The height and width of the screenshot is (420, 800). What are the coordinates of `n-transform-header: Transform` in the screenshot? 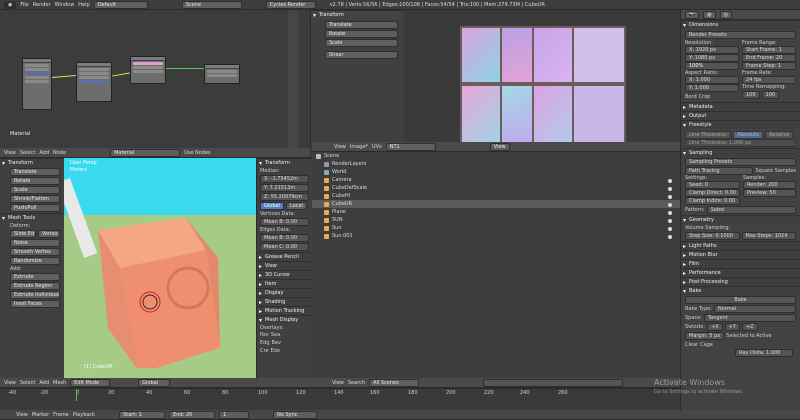 It's located at (284, 162).